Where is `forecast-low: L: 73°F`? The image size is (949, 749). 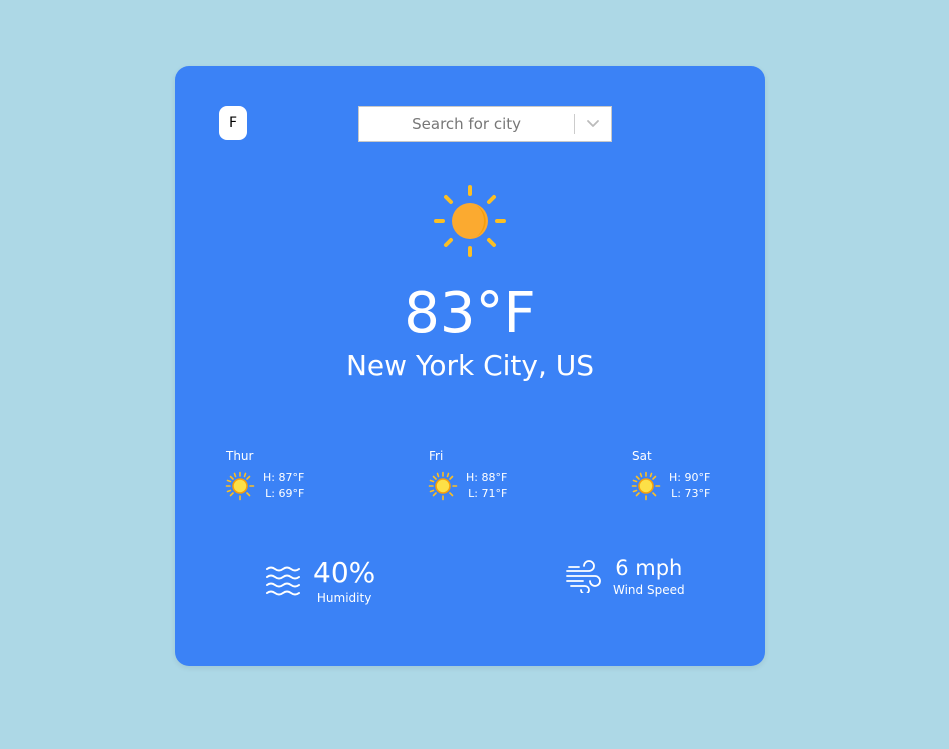
forecast-low: L: 73°F is located at coordinates (691, 493).